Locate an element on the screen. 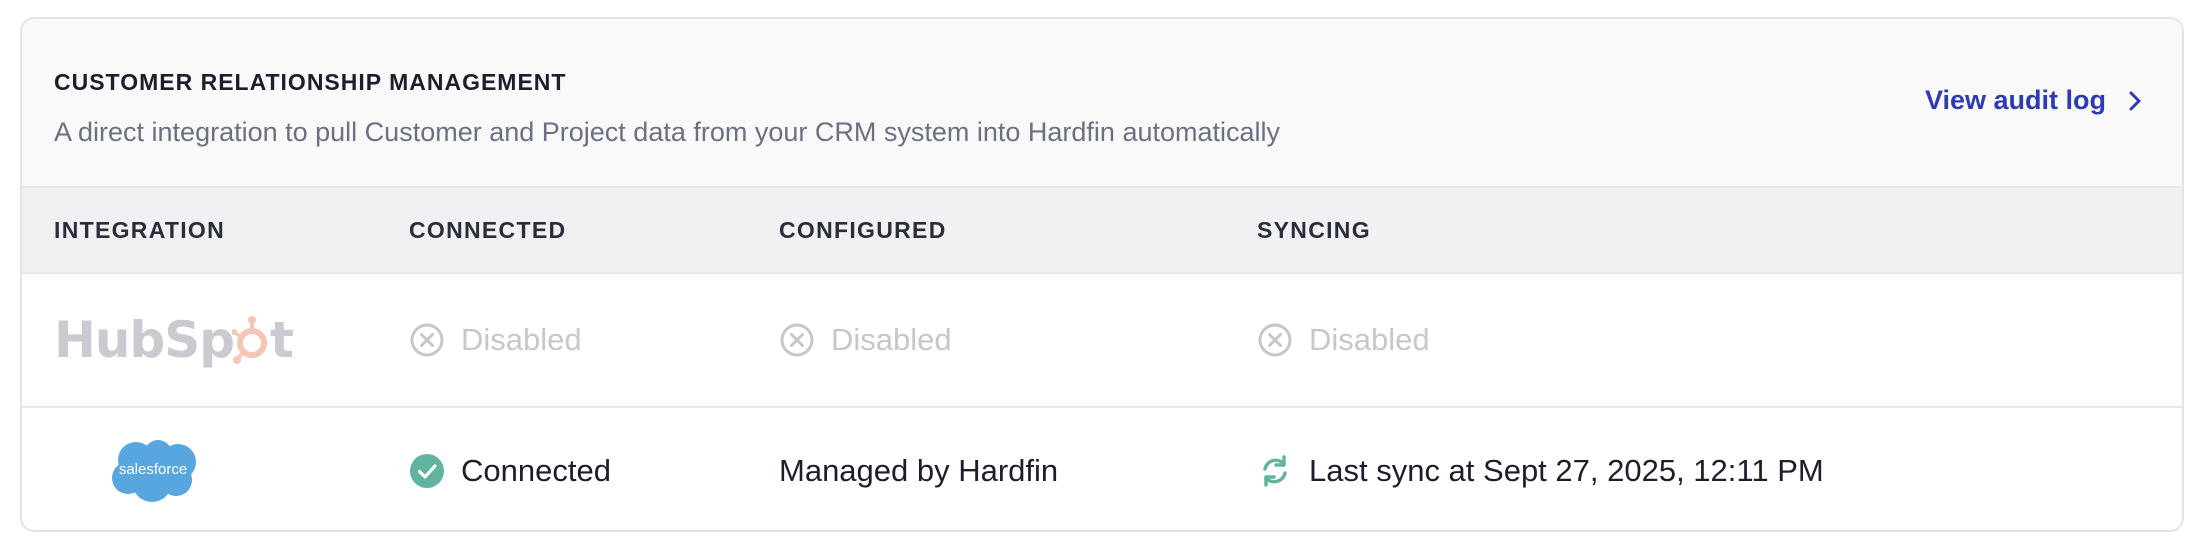 The width and height of the screenshot is (2206, 556). view-audit-log-link: View audit log is located at coordinates (2033, 100).